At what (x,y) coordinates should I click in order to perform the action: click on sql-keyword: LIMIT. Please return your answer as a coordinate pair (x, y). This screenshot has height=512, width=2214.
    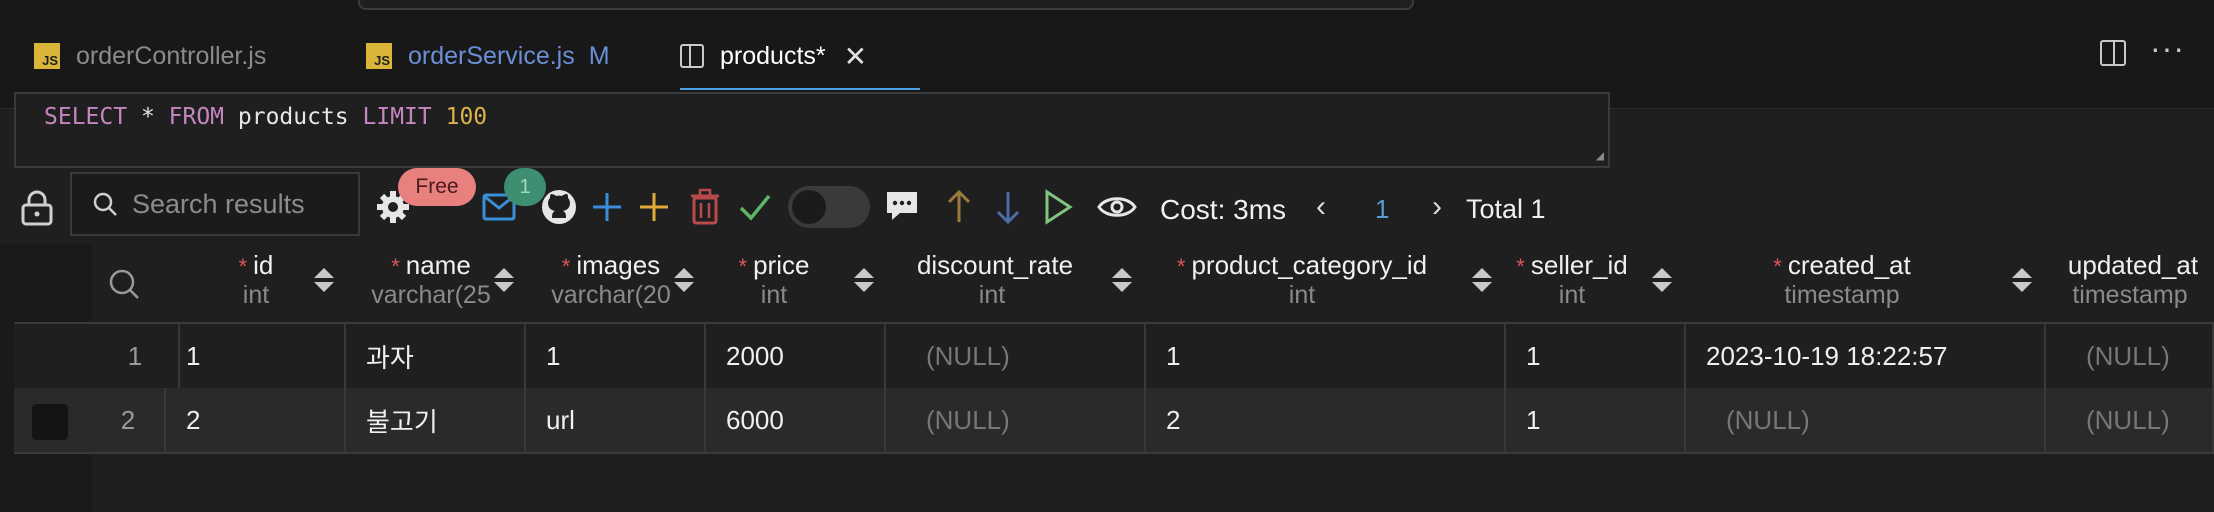
    Looking at the image, I should click on (397, 117).